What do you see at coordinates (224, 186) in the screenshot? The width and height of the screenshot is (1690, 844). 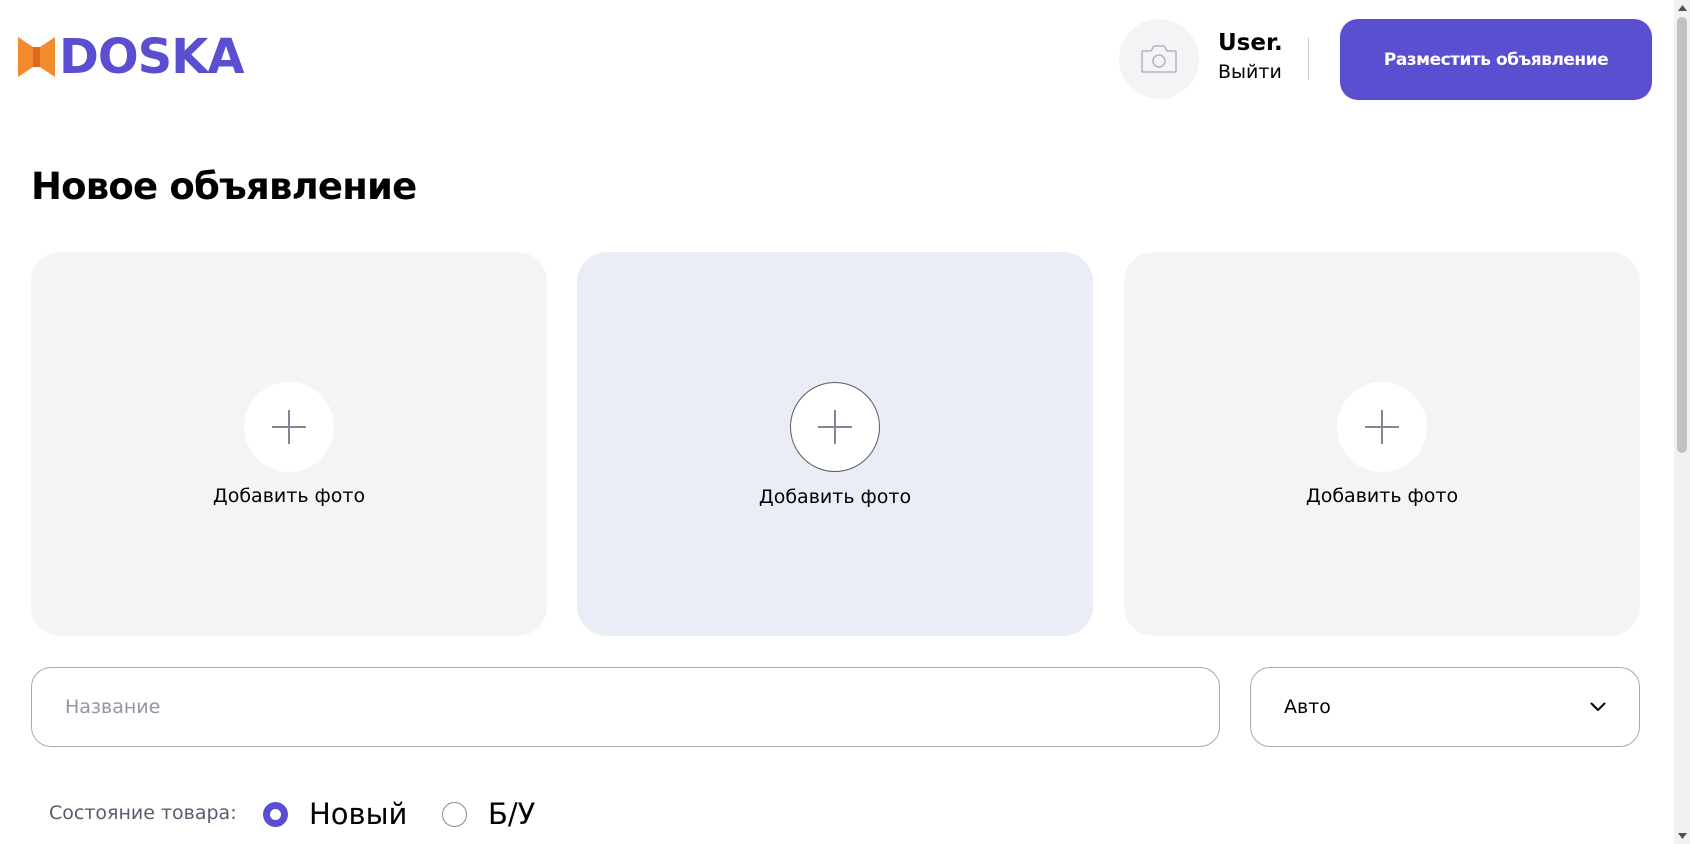 I see `page-title: Новое объявление` at bounding box center [224, 186].